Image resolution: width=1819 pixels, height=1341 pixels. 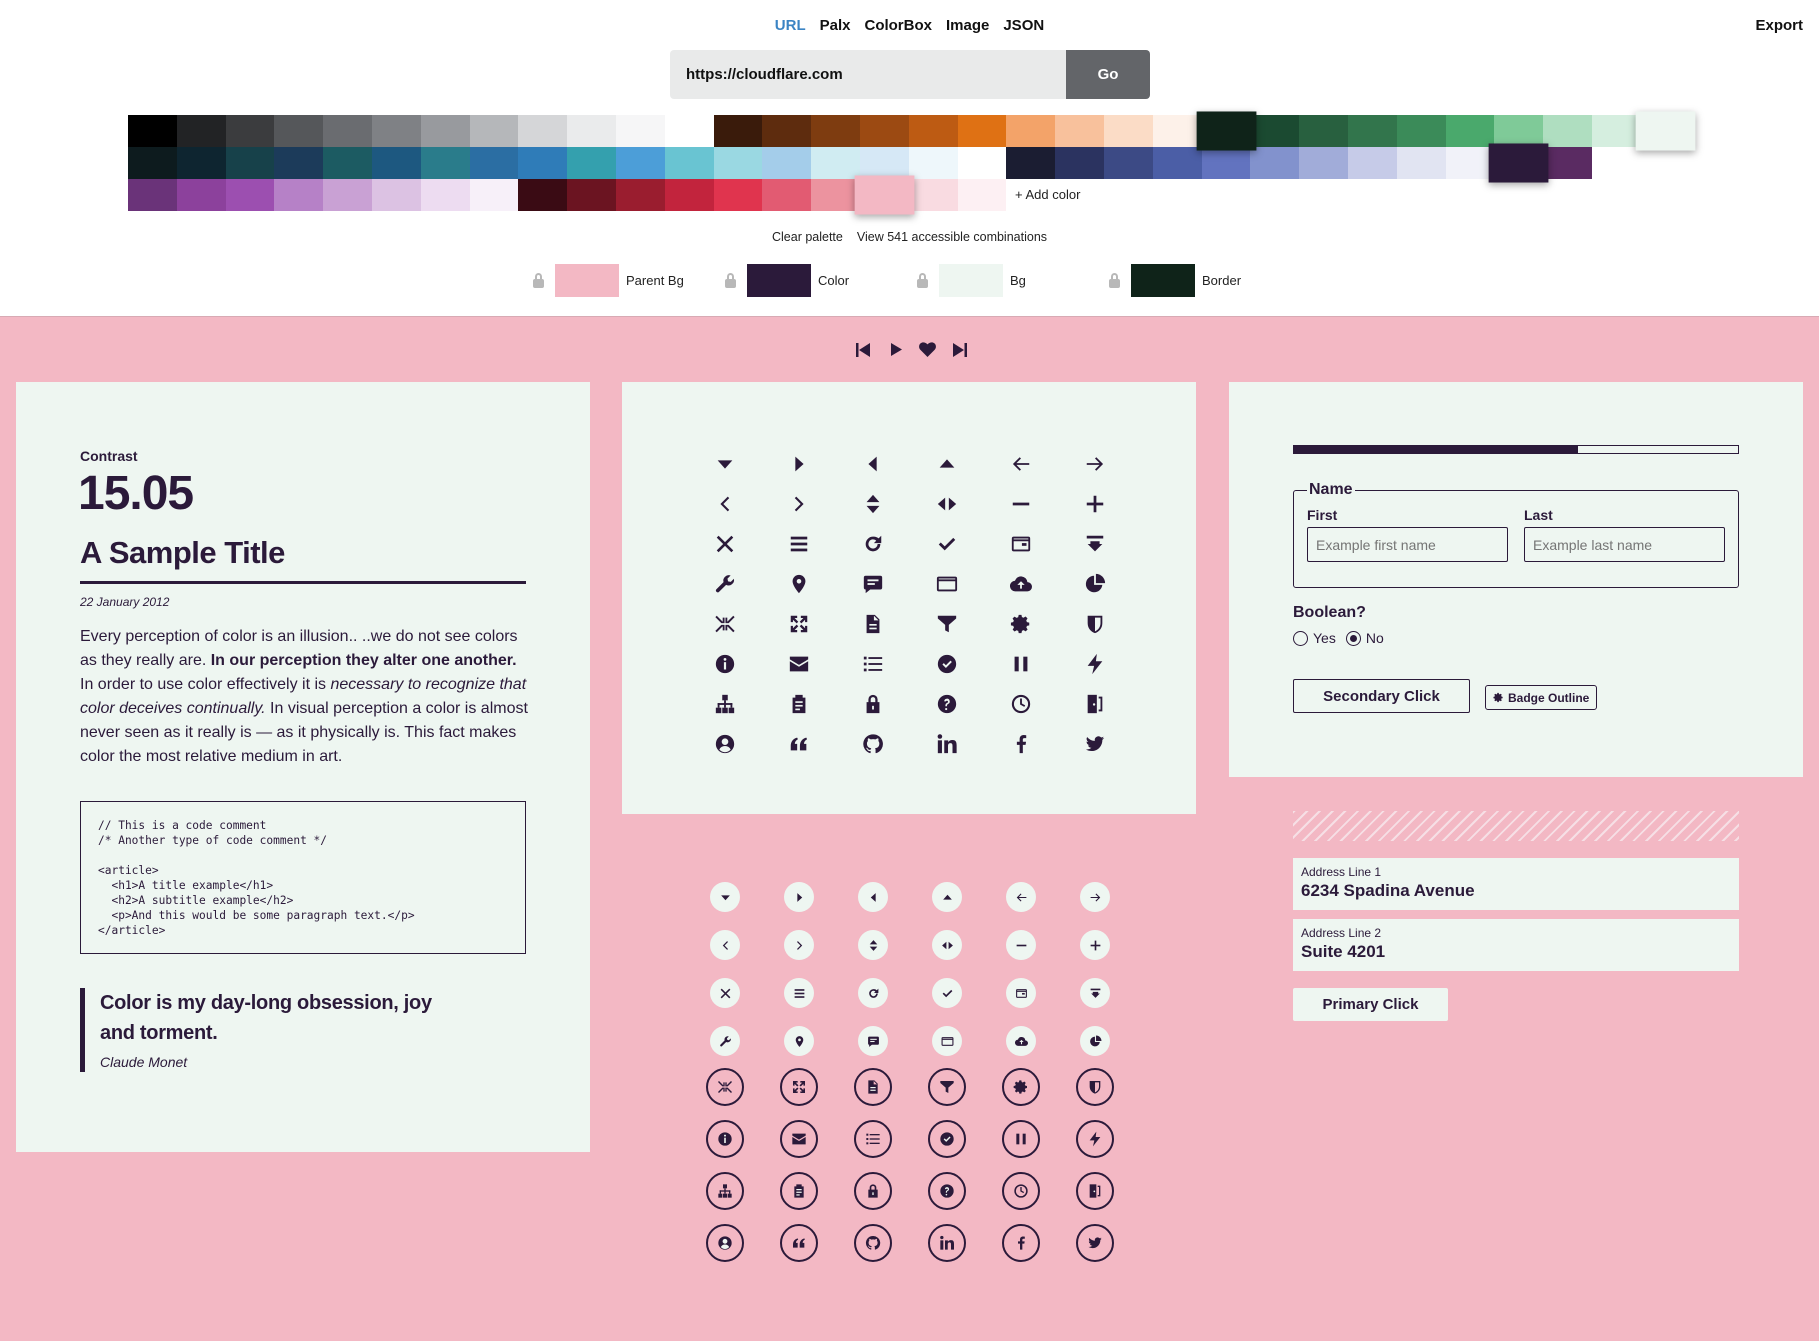 I want to click on radio-yes: Yes, so click(x=1314, y=638).